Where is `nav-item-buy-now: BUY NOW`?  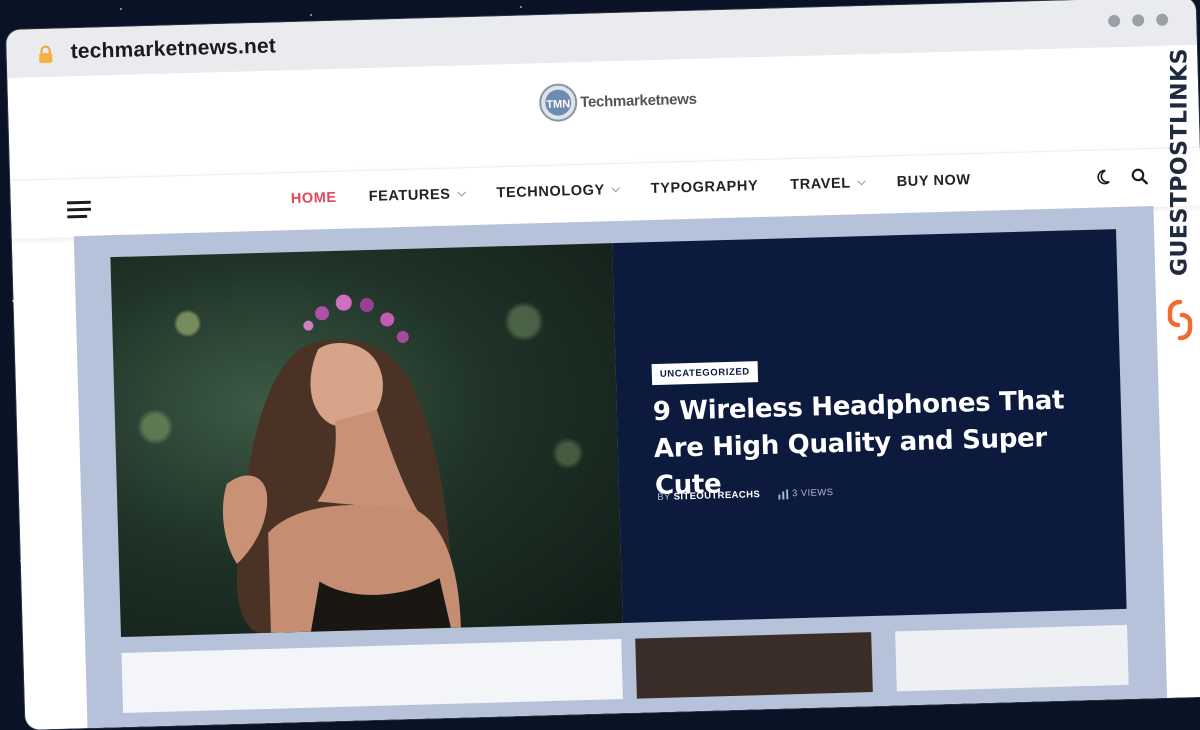
nav-item-buy-now: BUY NOW is located at coordinates (934, 181).